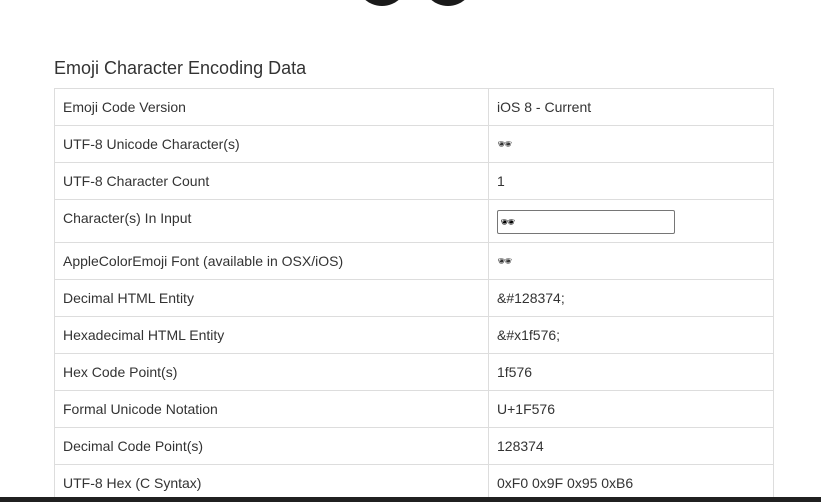 The width and height of the screenshot is (821, 502). I want to click on table-row: Decimal Code Point(s) 128374, so click(414, 446).